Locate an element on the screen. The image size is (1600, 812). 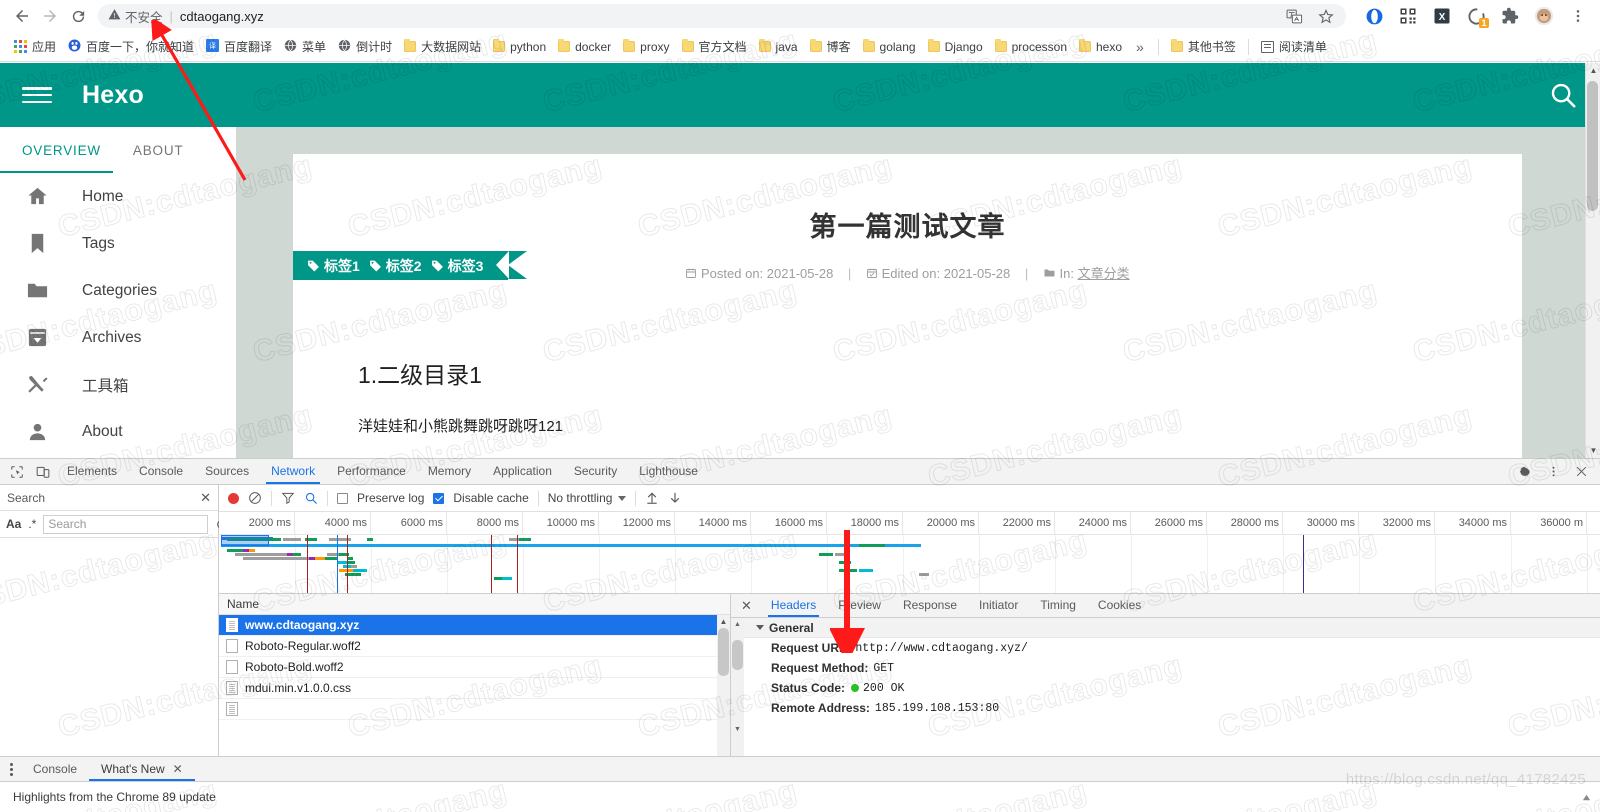
tag-item: 标签2 is located at coordinates (395, 266).